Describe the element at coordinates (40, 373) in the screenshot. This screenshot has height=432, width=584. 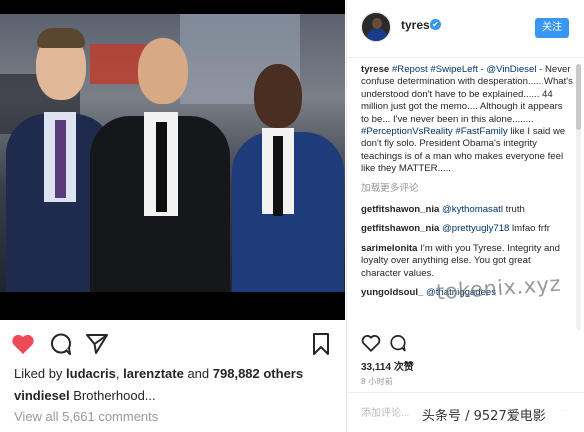
I see `liked-by-prefix: Liked by` at that location.